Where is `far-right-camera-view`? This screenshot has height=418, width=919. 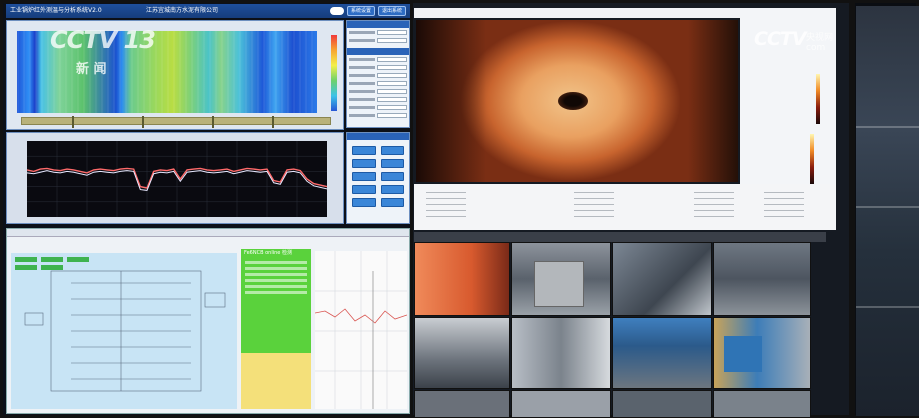 far-right-camera-view is located at coordinates (887, 211).